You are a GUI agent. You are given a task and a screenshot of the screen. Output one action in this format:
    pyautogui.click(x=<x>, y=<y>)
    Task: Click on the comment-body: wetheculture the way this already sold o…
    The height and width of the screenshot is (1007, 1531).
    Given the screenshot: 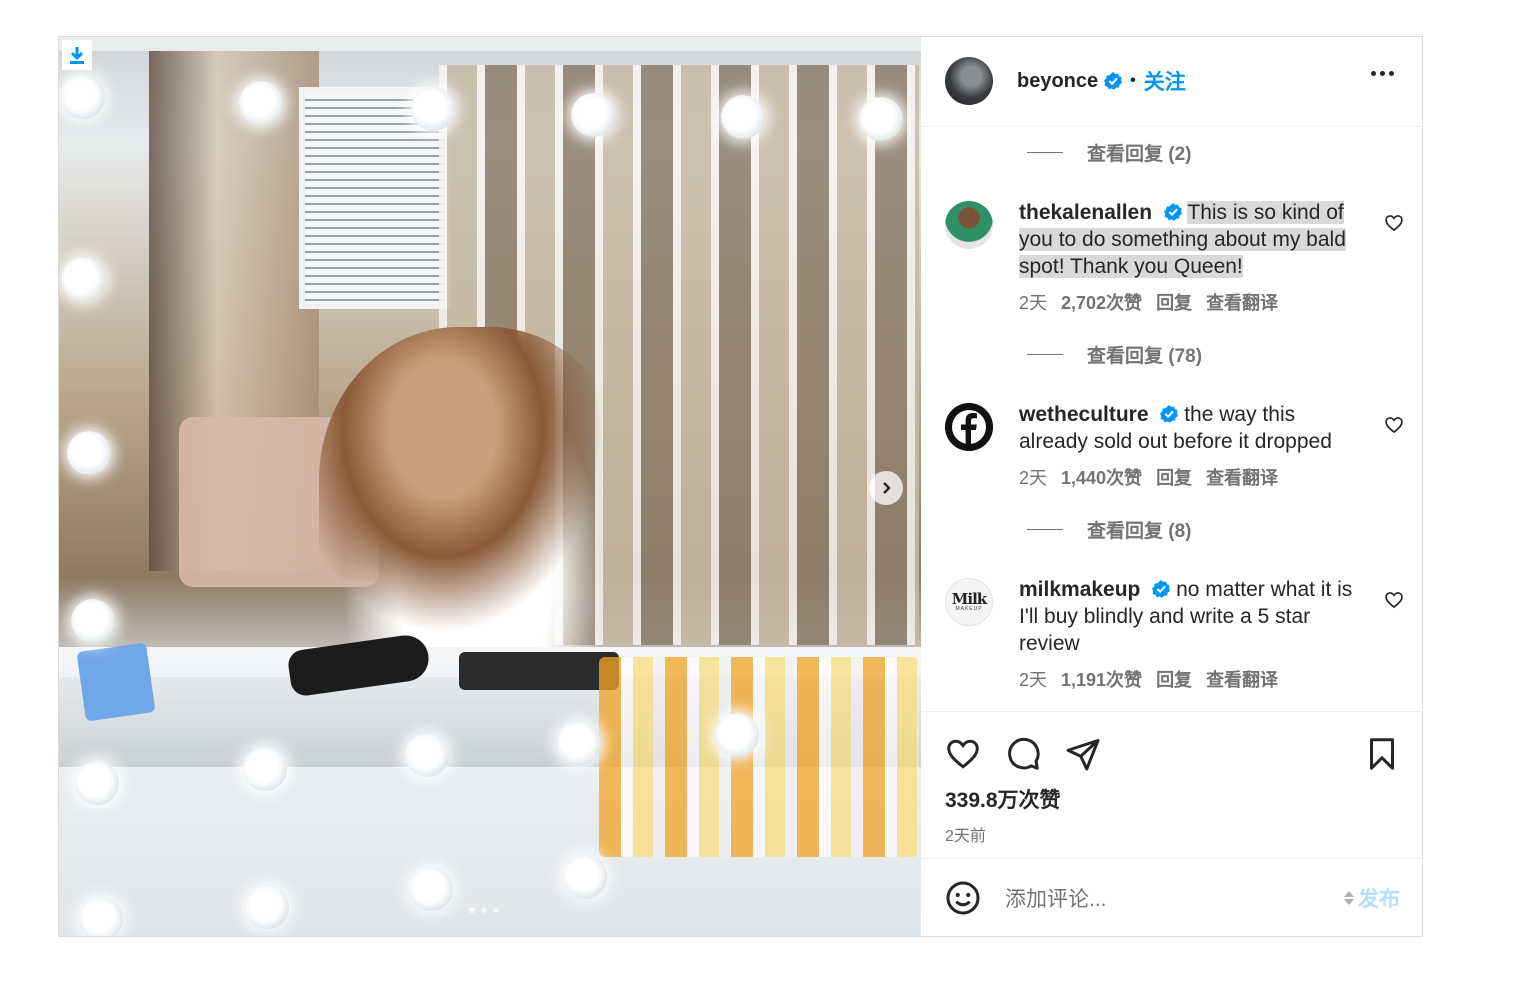 What is the action you would take?
    pyautogui.click(x=1191, y=446)
    